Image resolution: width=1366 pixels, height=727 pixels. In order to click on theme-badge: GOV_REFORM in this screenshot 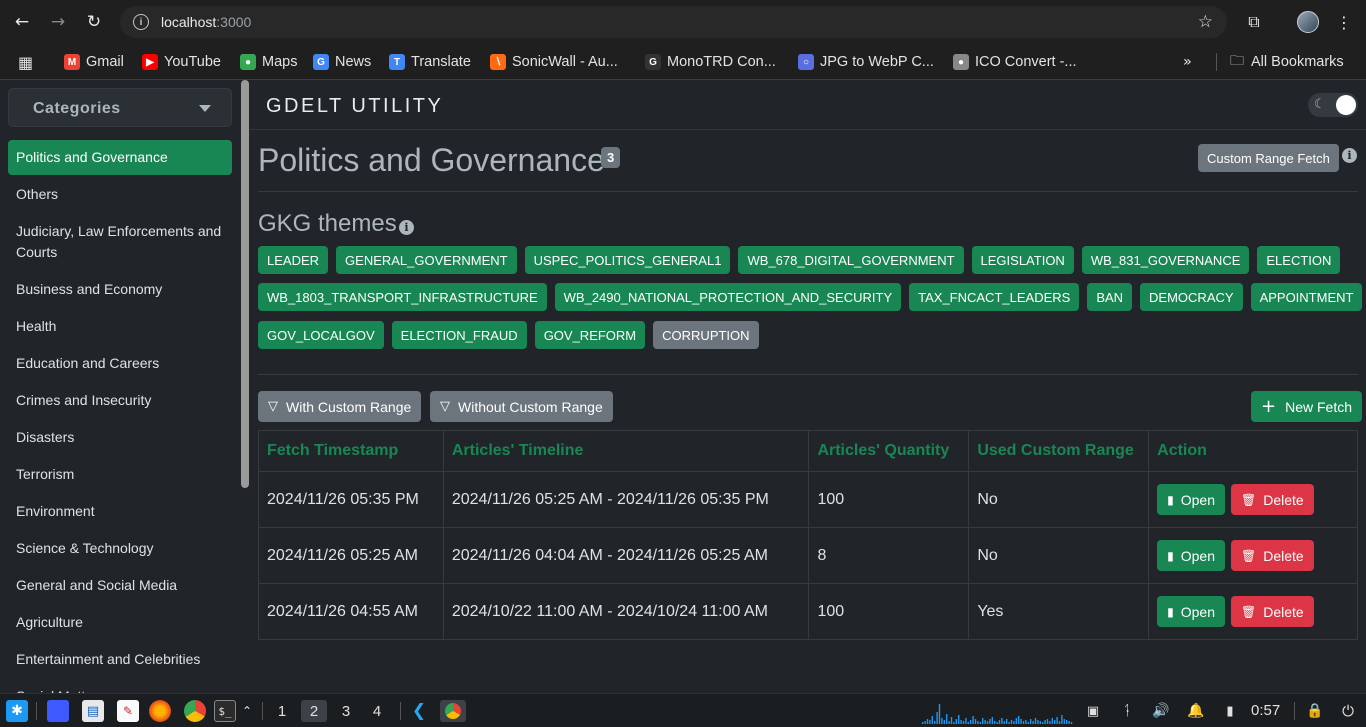, I will do `click(590, 335)`.